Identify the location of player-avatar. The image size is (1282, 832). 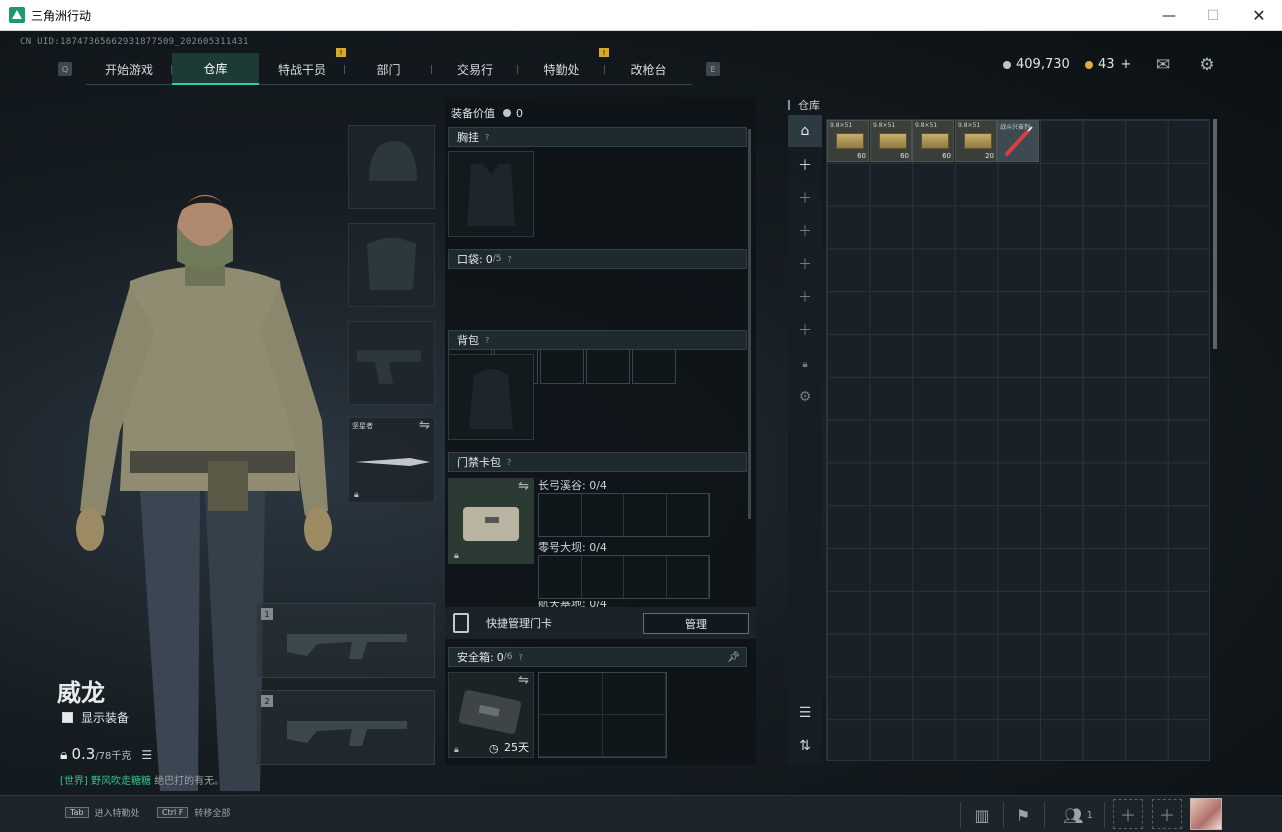
(1206, 814).